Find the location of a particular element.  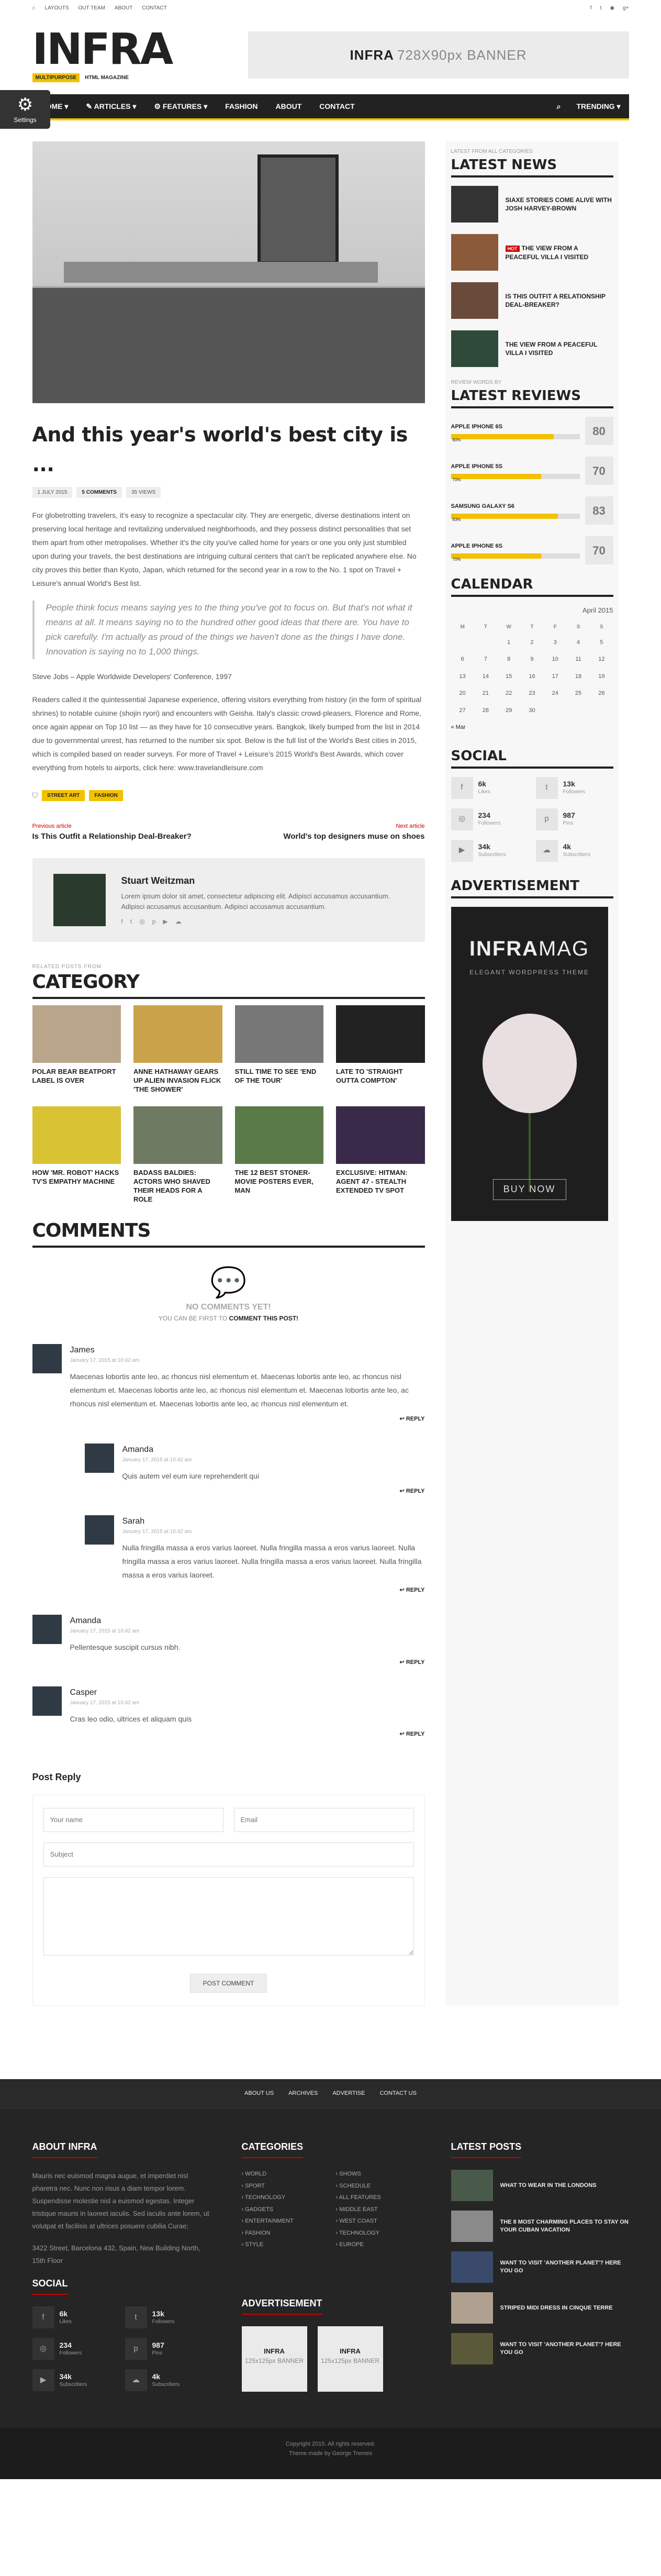

footer-category-link: › EUROPE is located at coordinates (378, 2244).